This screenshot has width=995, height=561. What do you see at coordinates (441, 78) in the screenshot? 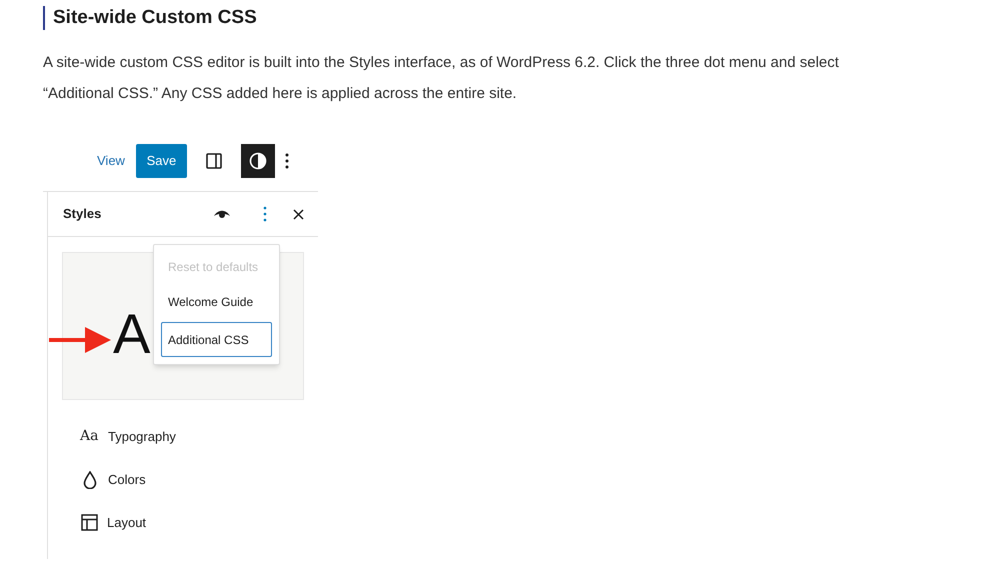
I see `body-paragraph: A site-wide custom CSS editor is built into the Styles interface, as of WordPress 6.2. Click the three dot menu and select “Additional CSS.” Any CSS added here is applied across the entire site.` at bounding box center [441, 78].